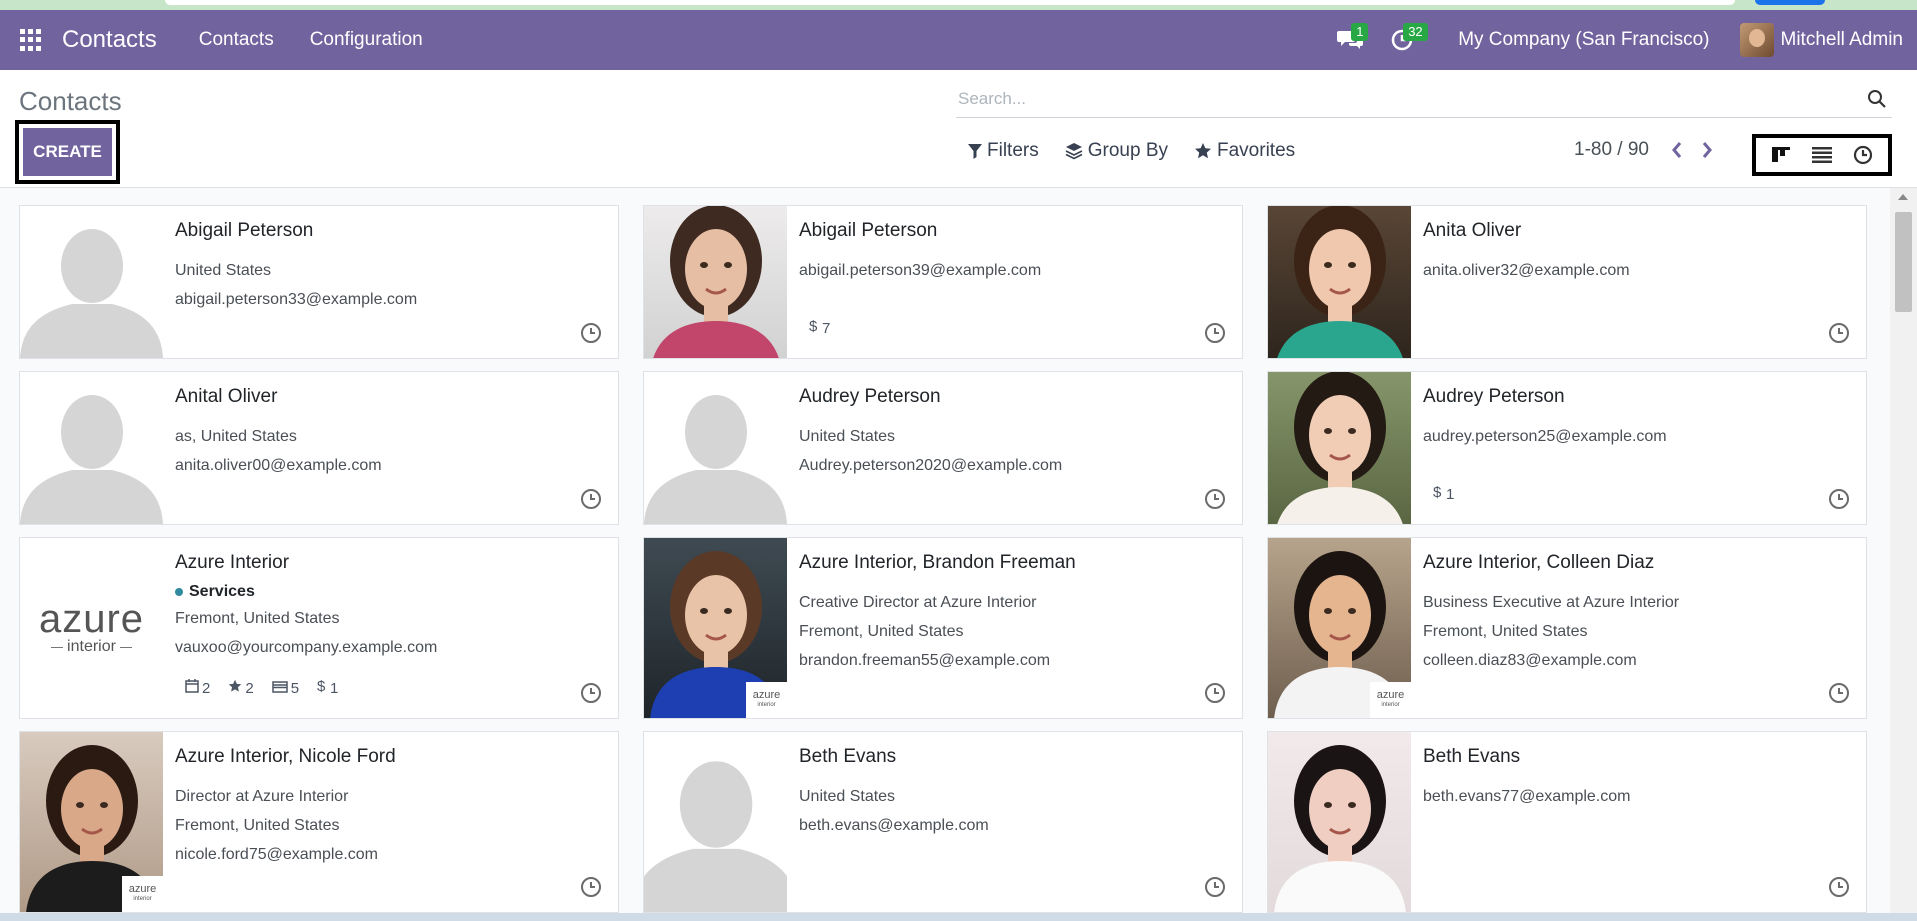 This screenshot has height=921, width=1917. Describe the element at coordinates (91, 646) in the screenshot. I see `azure-logo-sub: interior` at that location.